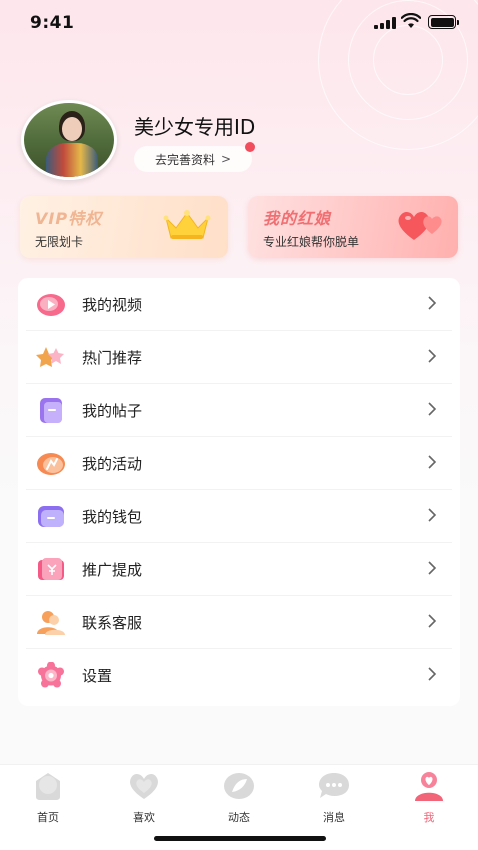 Image resolution: width=478 pixels, height=850 pixels. What do you see at coordinates (239, 304) in the screenshot?
I see `menu-item-my-videos: 我的视频` at bounding box center [239, 304].